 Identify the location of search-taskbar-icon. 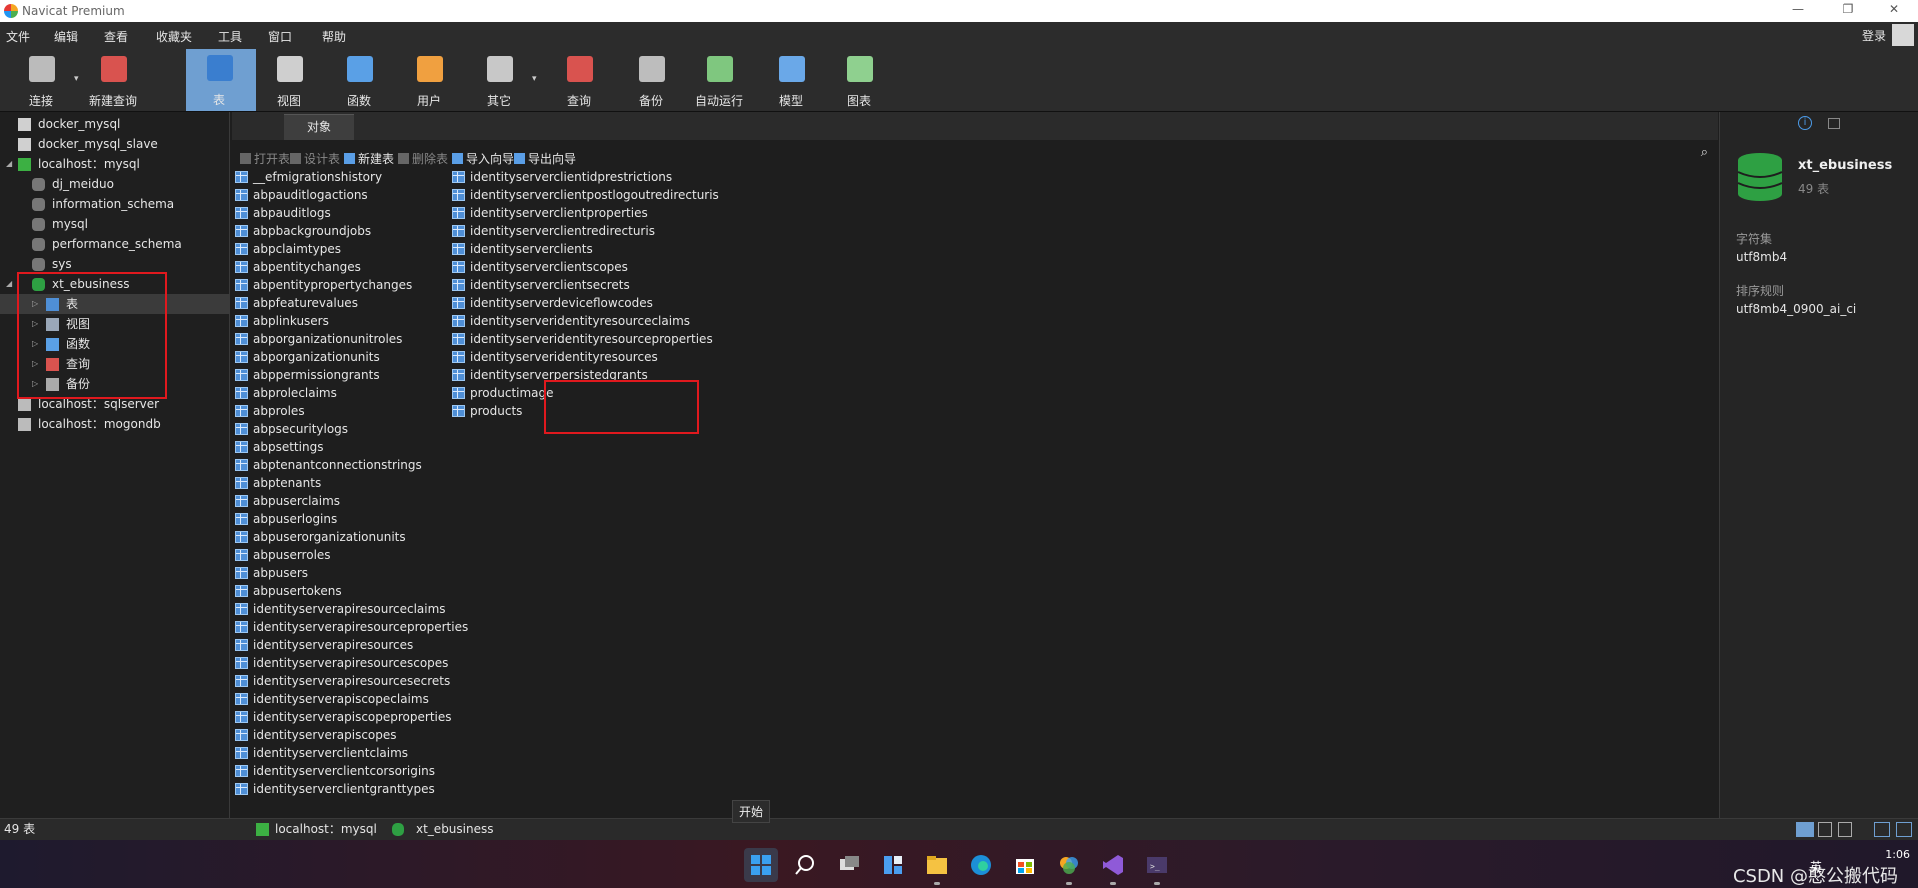
(805, 865).